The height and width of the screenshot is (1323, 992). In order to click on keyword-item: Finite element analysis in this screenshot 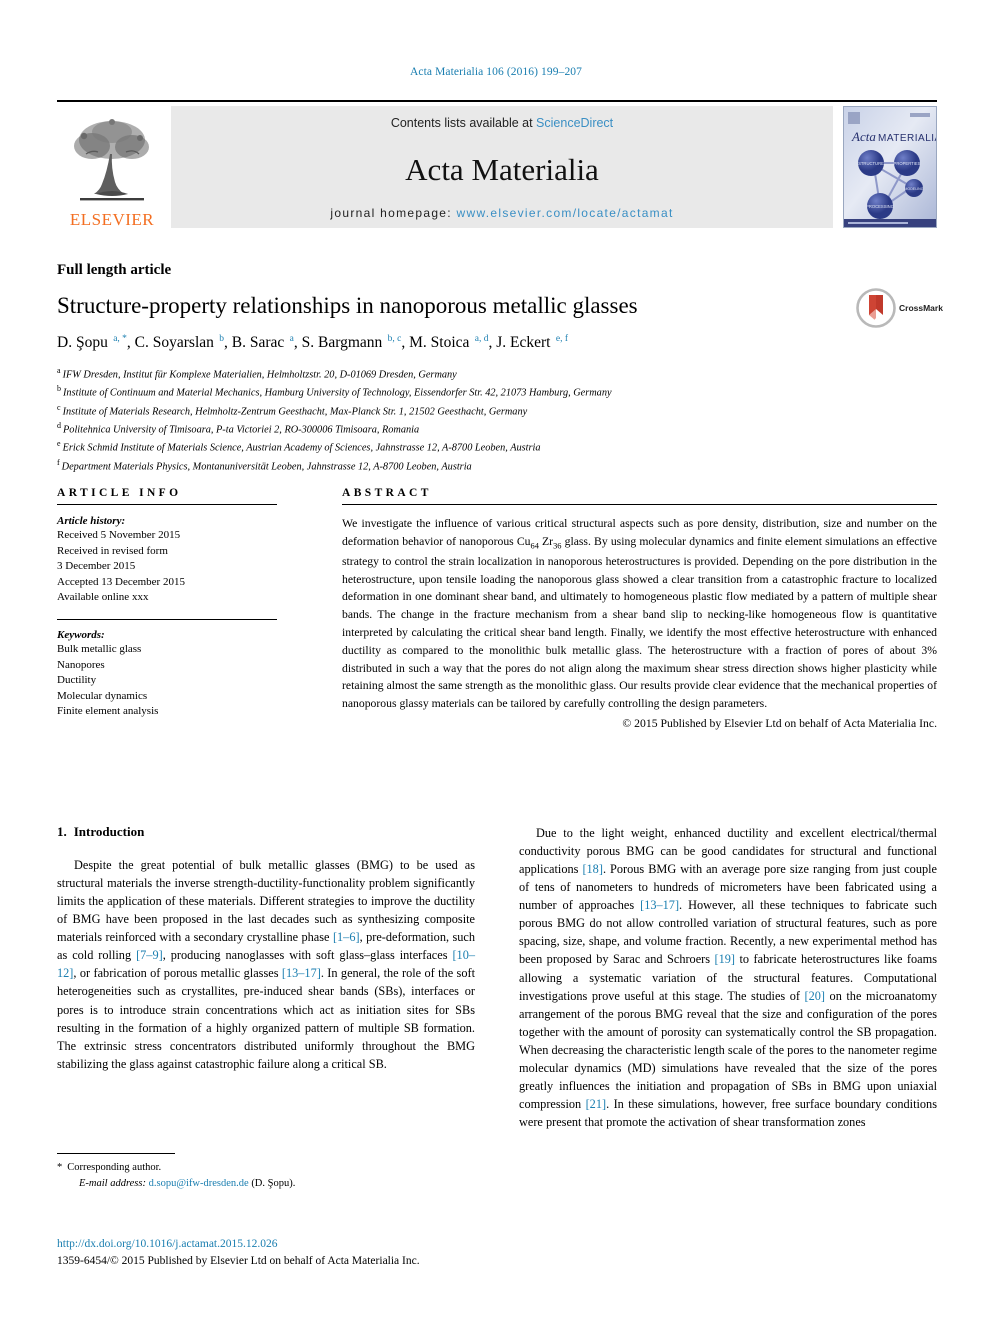, I will do `click(108, 711)`.